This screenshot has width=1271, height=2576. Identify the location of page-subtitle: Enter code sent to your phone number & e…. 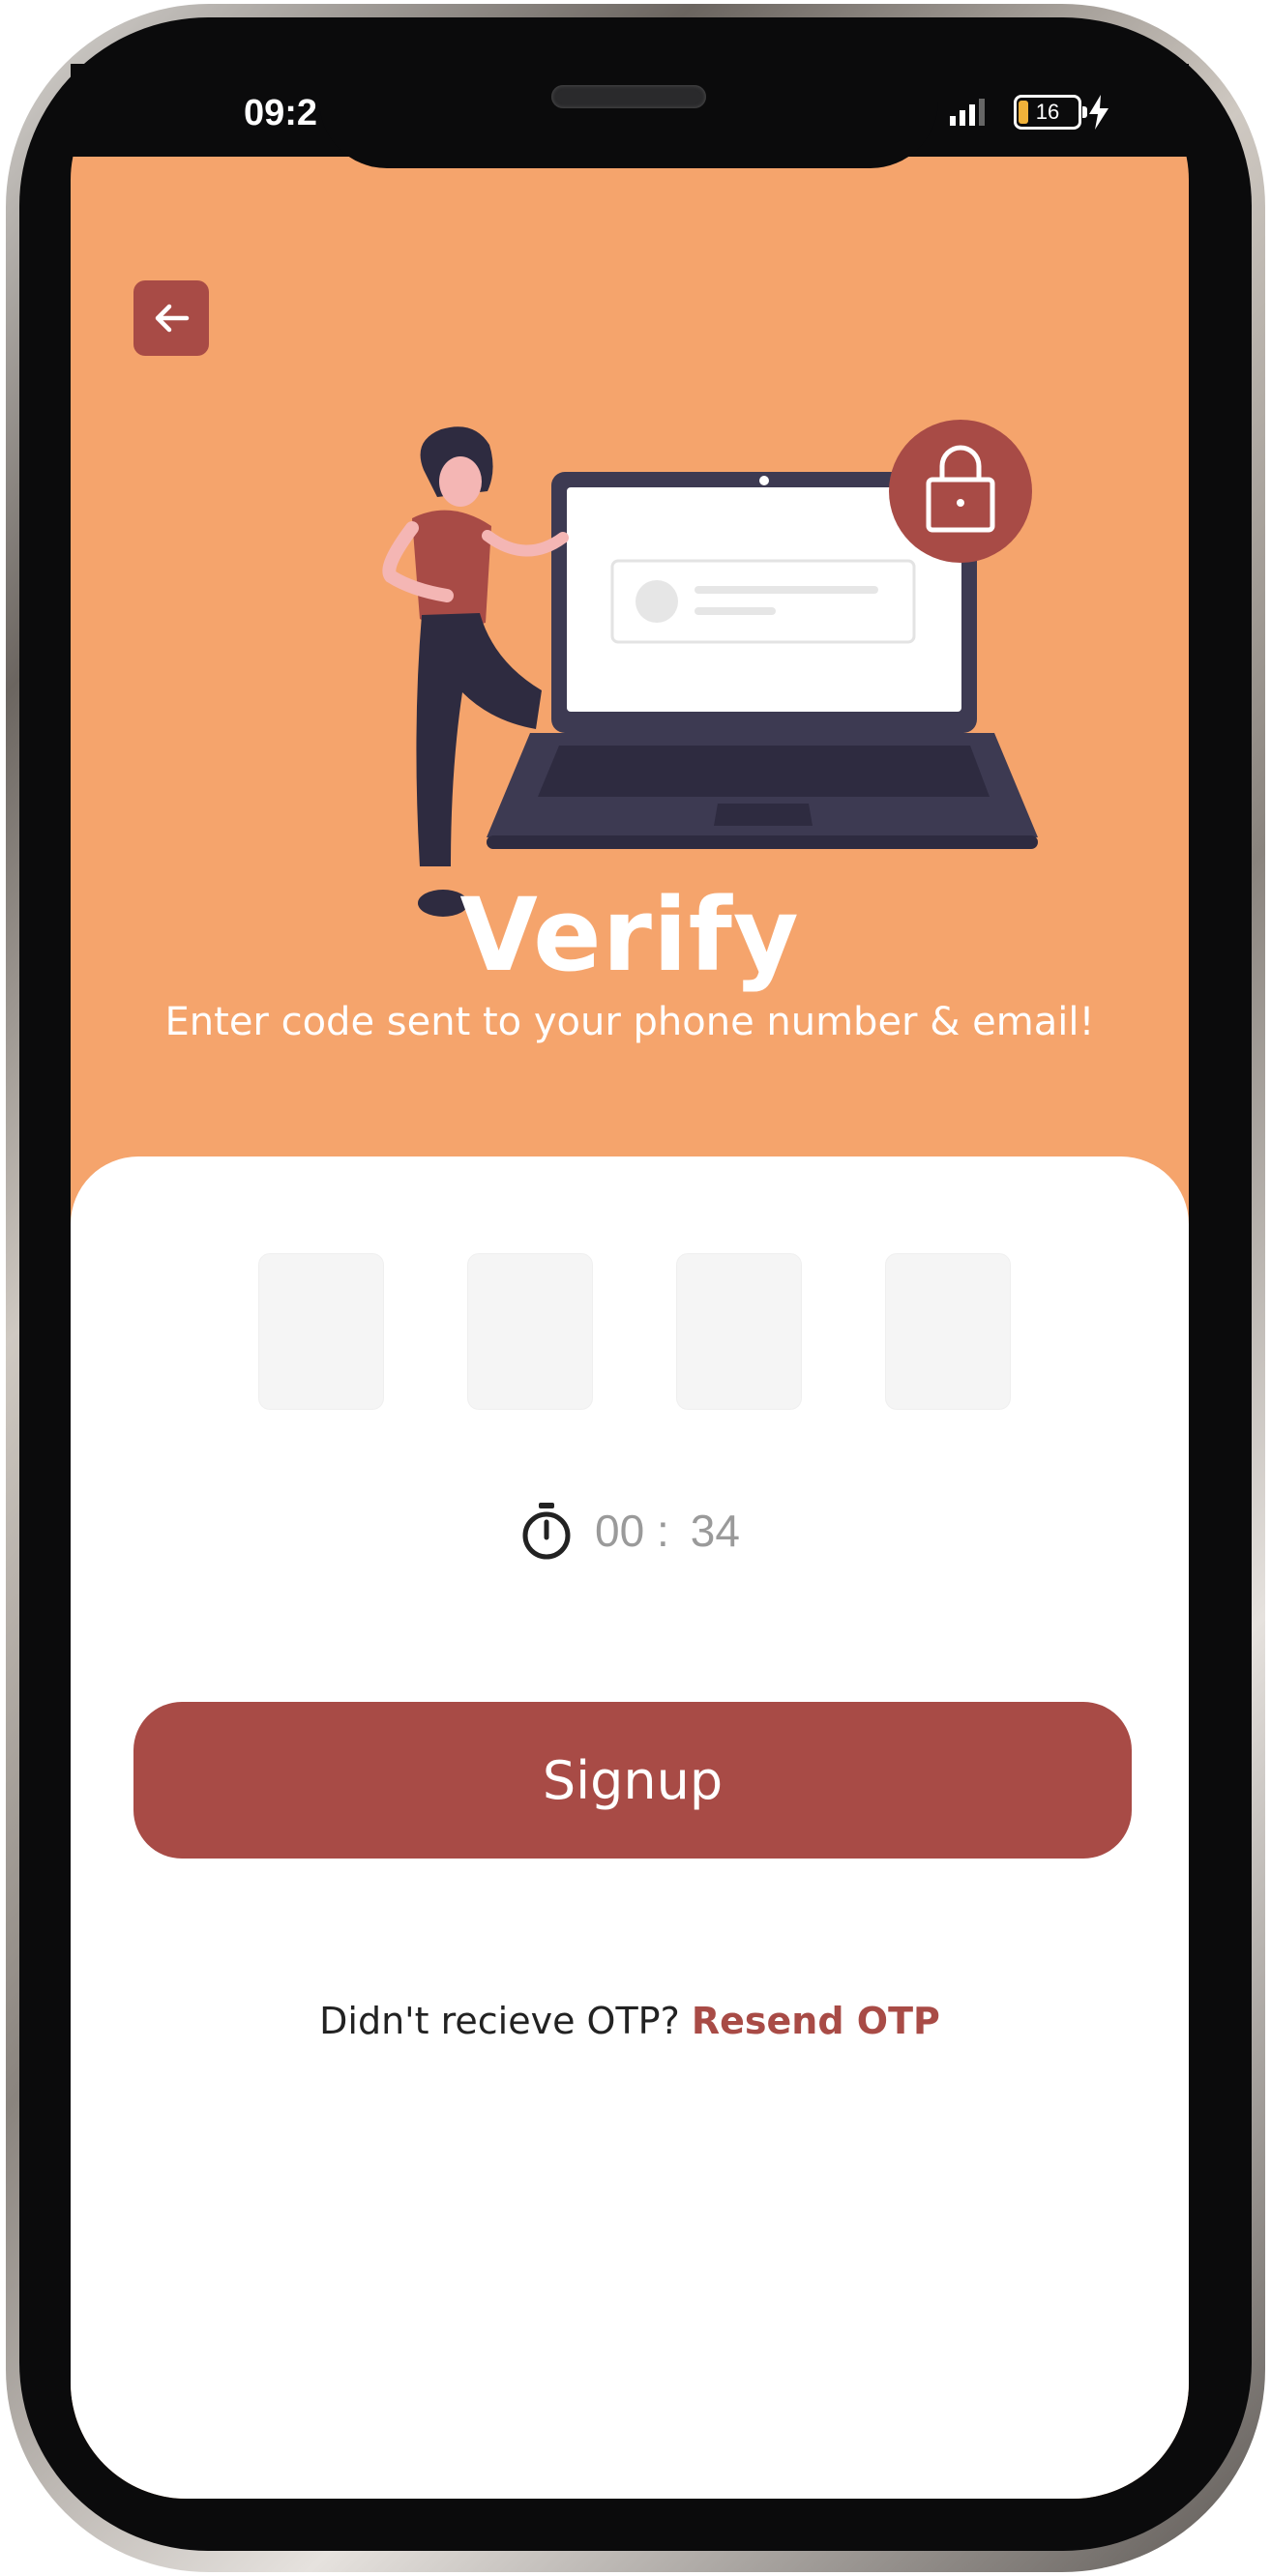
(630, 1022).